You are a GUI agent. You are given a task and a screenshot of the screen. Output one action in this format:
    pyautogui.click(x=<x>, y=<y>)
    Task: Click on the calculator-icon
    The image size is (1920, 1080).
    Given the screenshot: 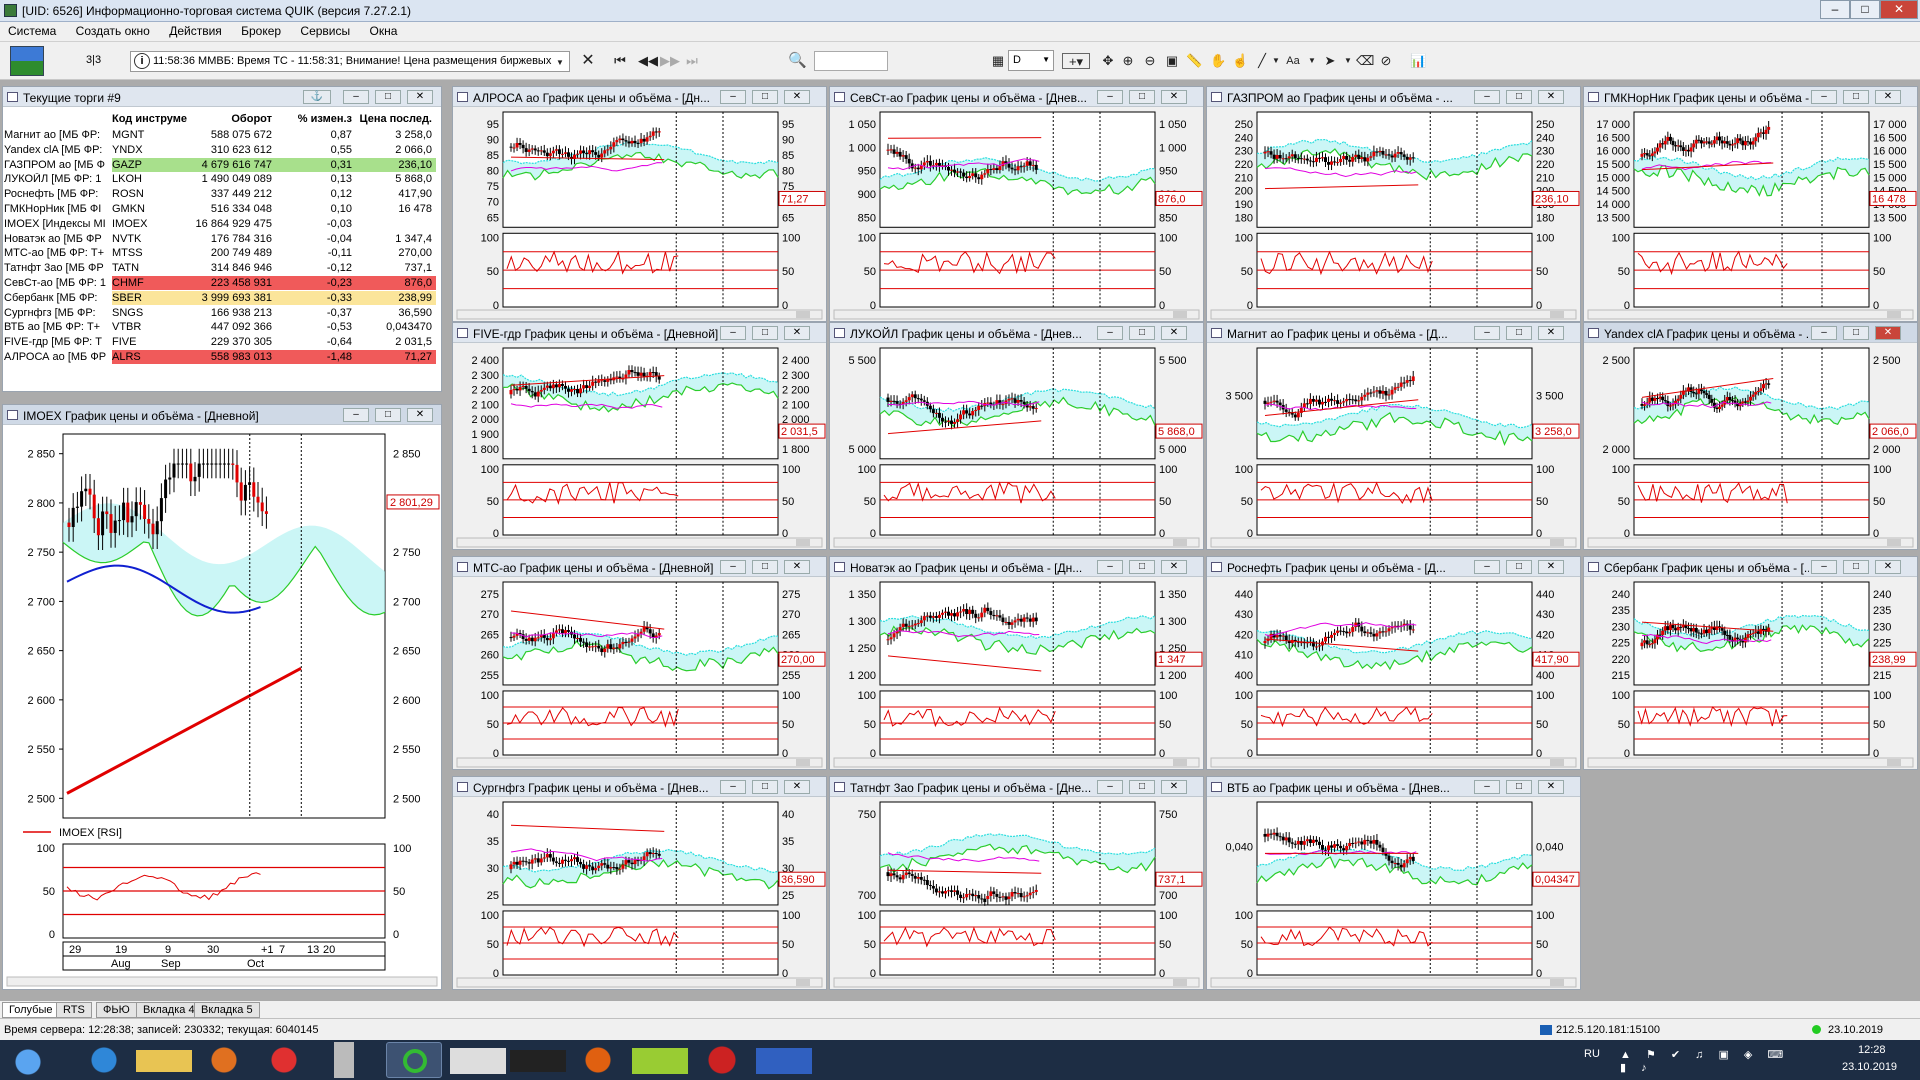 What is the action you would take?
    pyautogui.click(x=344, y=1060)
    